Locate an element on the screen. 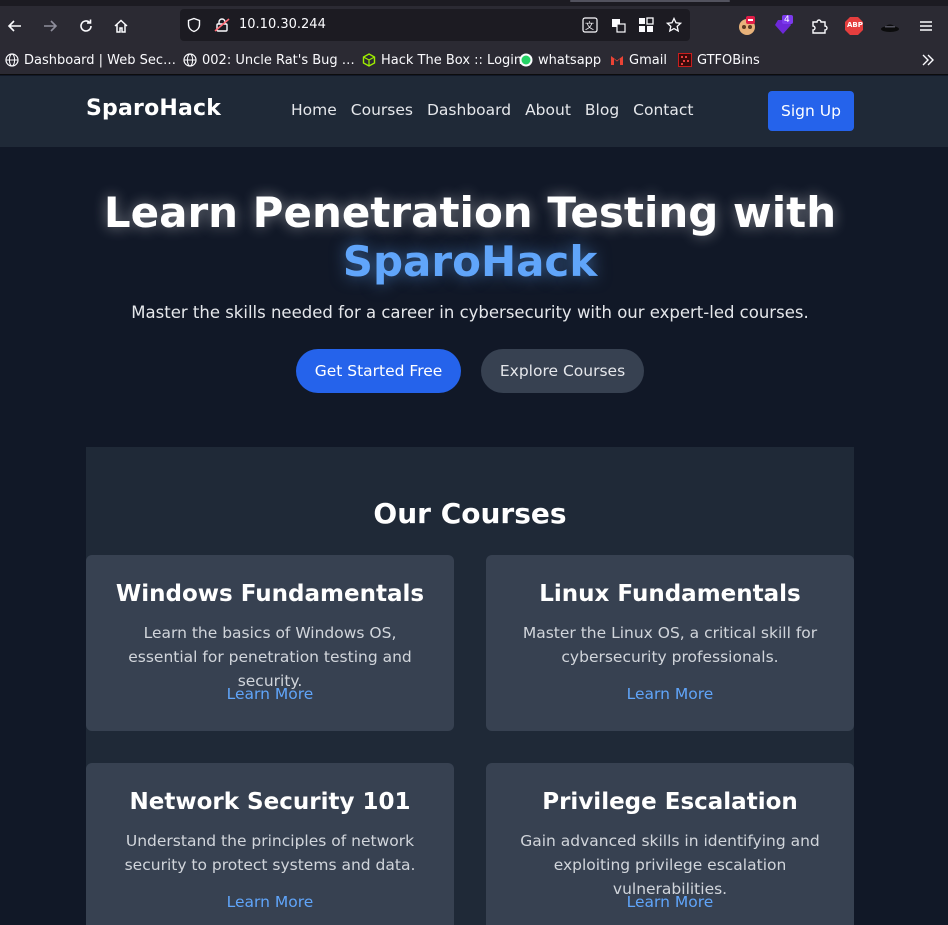  hat-icon is located at coordinates (890, 26).